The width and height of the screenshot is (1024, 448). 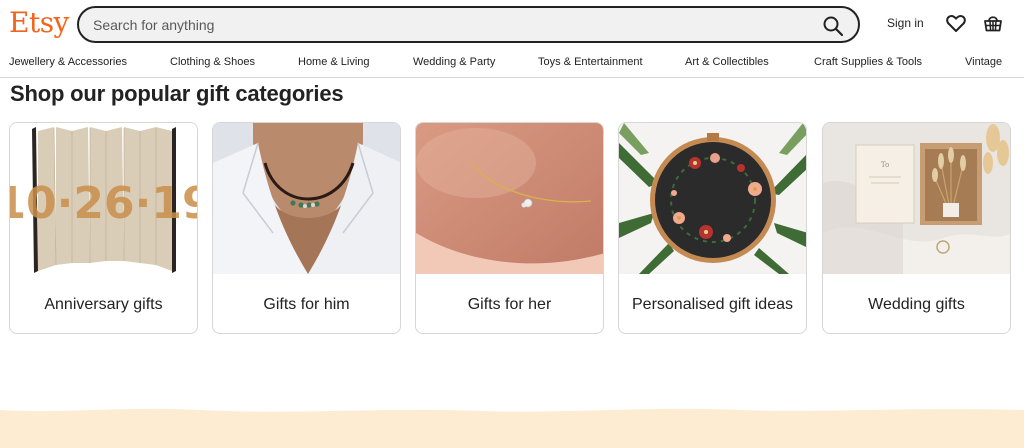 I want to click on category-card-personalised: Personalised gift ideas, so click(x=712, y=228).